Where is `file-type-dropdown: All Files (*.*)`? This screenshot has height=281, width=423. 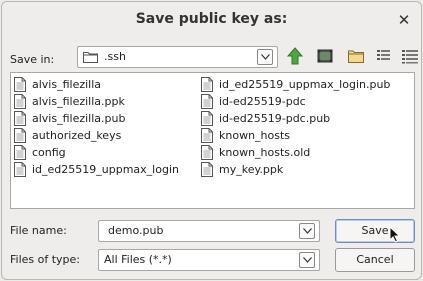
file-type-dropdown: All Files (*.*) is located at coordinates (209, 260).